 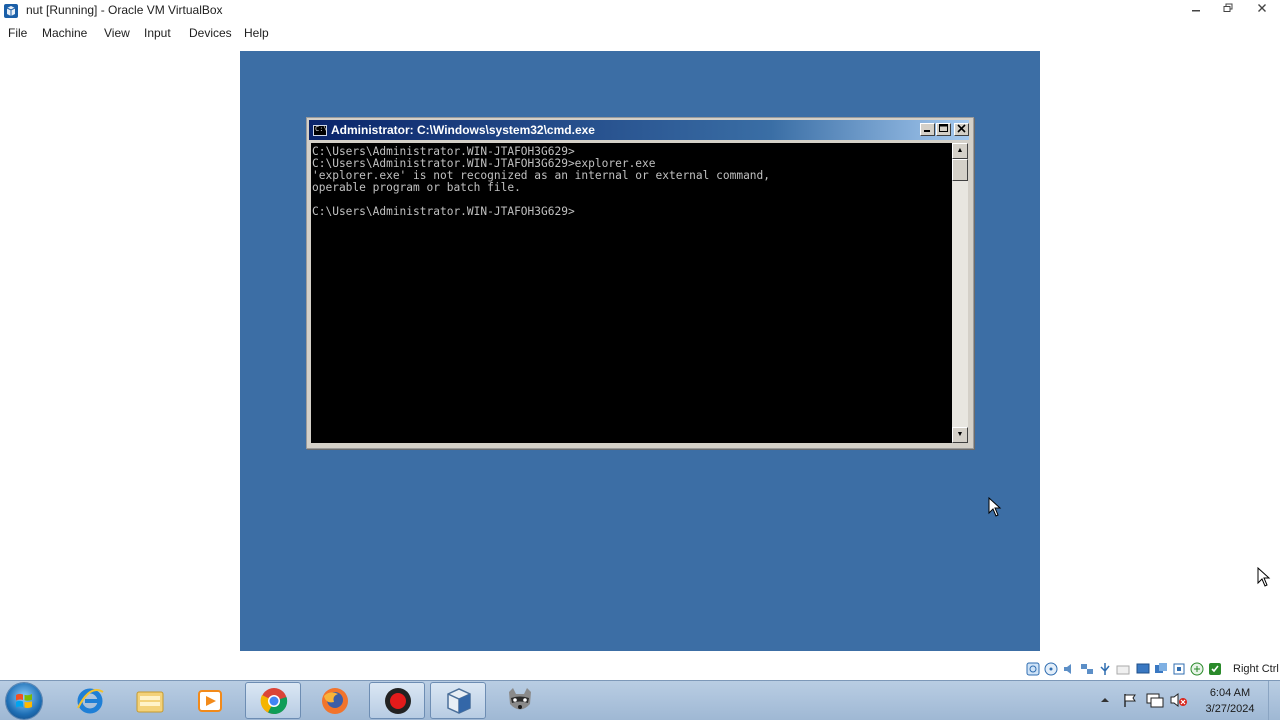 What do you see at coordinates (960, 435) in the screenshot?
I see `scroll-down-button: ▼` at bounding box center [960, 435].